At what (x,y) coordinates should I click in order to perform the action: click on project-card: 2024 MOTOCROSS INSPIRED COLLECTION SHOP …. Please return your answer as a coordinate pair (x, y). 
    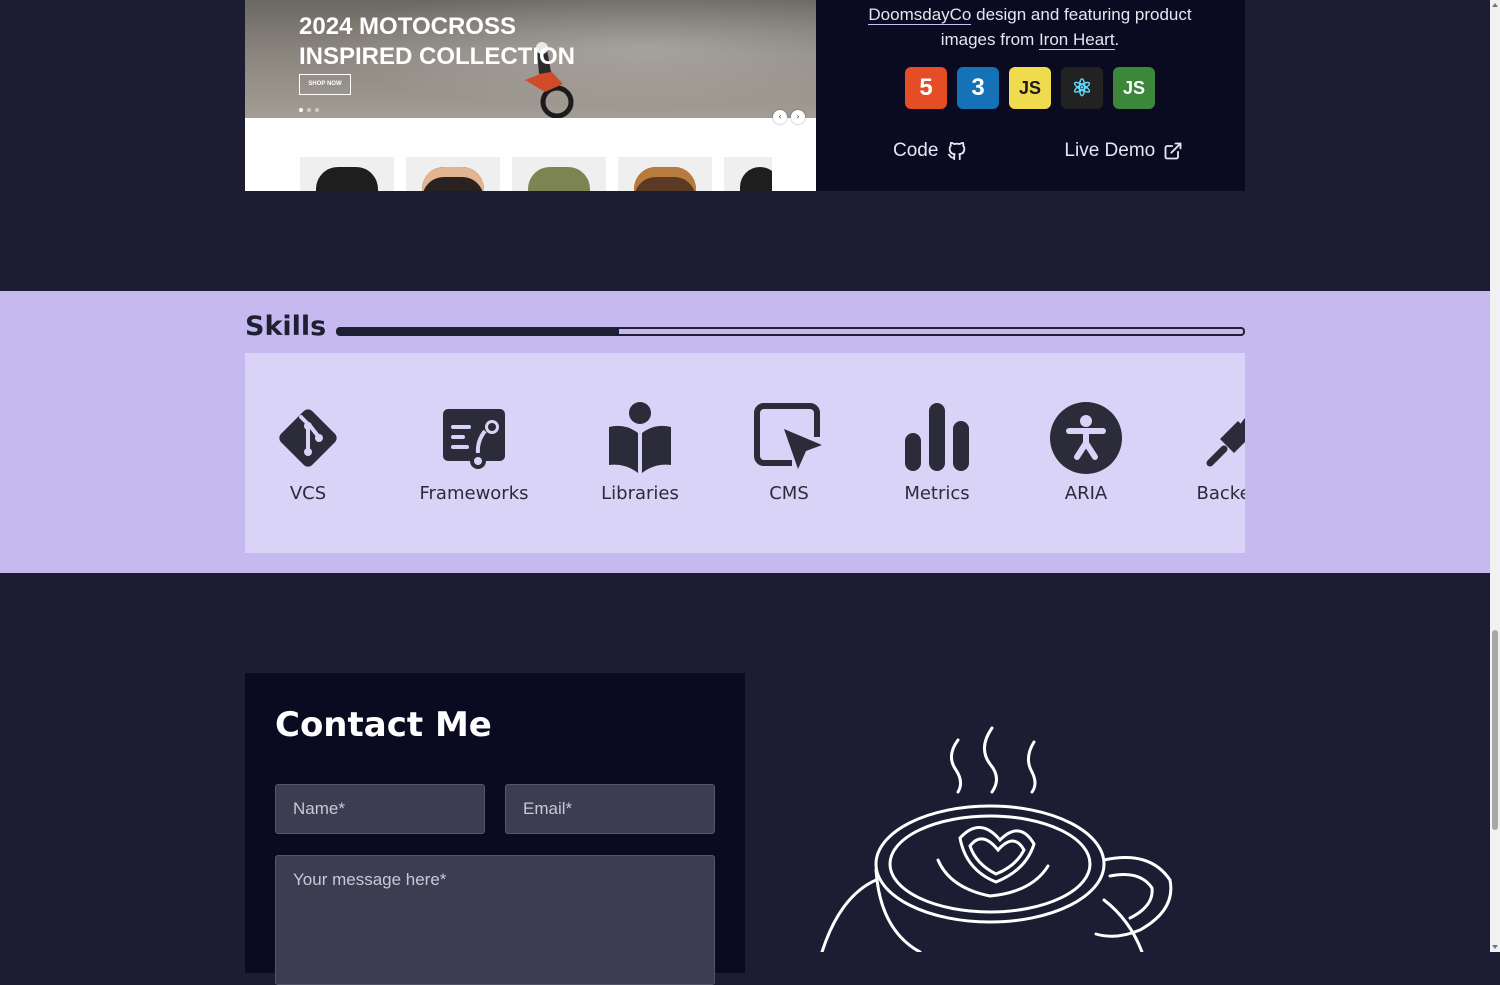
    Looking at the image, I should click on (745, 95).